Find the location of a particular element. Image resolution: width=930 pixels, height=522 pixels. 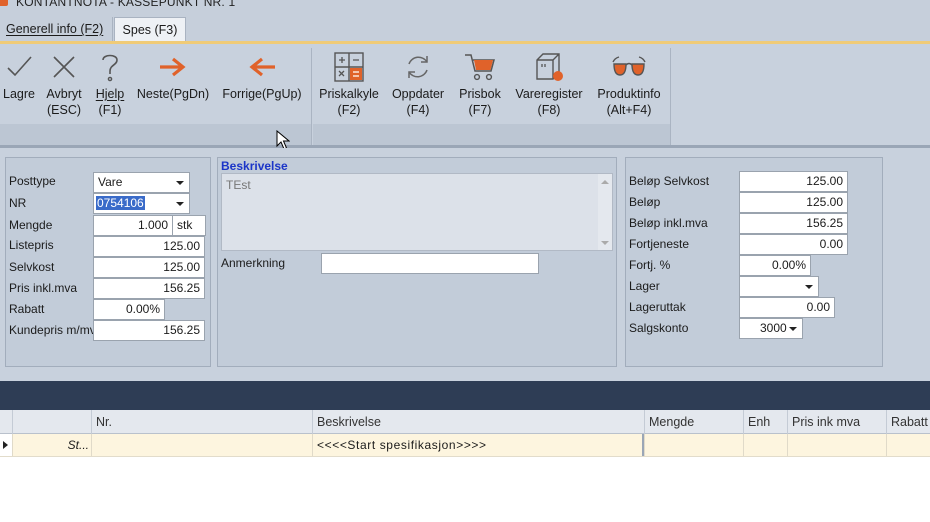

grid-splitter is located at coordinates (465, 395).